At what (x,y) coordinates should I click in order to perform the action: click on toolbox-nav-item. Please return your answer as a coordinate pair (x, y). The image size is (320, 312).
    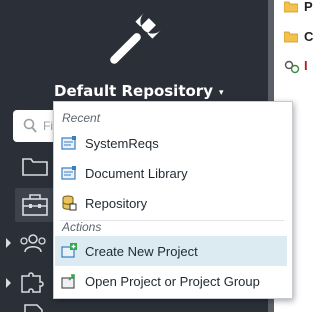
    Looking at the image, I should click on (35, 205).